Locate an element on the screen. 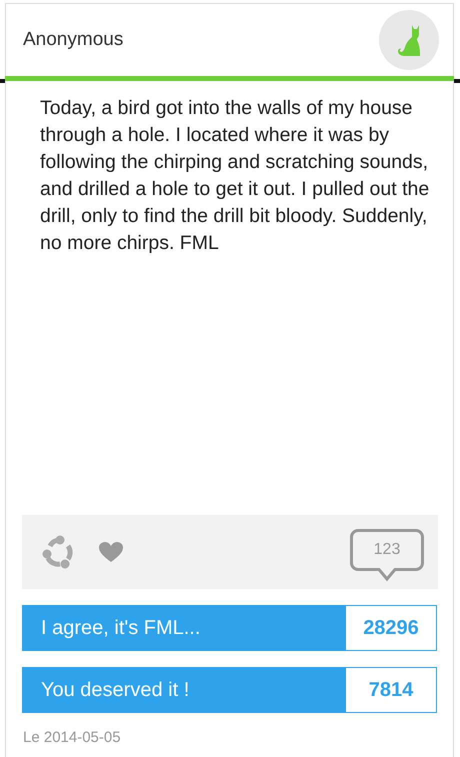  vote-button: I agree, it's FML... 28296 is located at coordinates (229, 628).